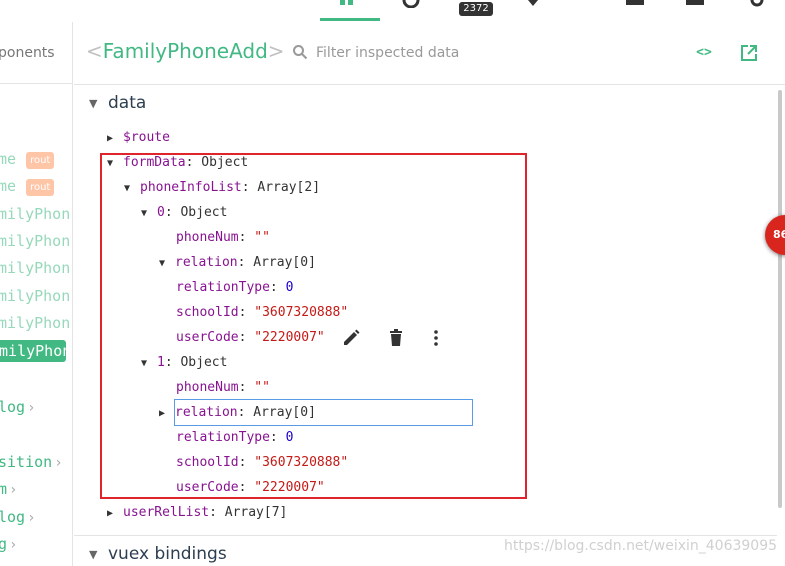 The image size is (785, 566). I want to click on floating-counter-badge: 86, so click(775, 235).